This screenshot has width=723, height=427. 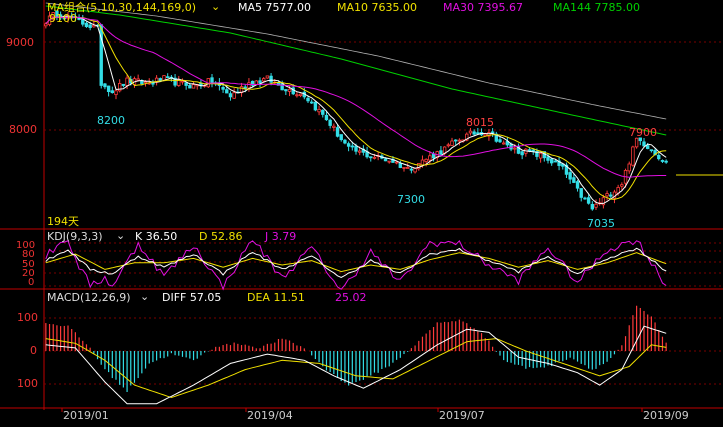 What do you see at coordinates (351, 297) in the screenshot?
I see `macd-value: 25.02` at bounding box center [351, 297].